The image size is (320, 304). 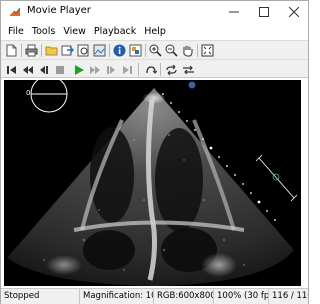 I want to click on view-button, so click(x=83, y=50).